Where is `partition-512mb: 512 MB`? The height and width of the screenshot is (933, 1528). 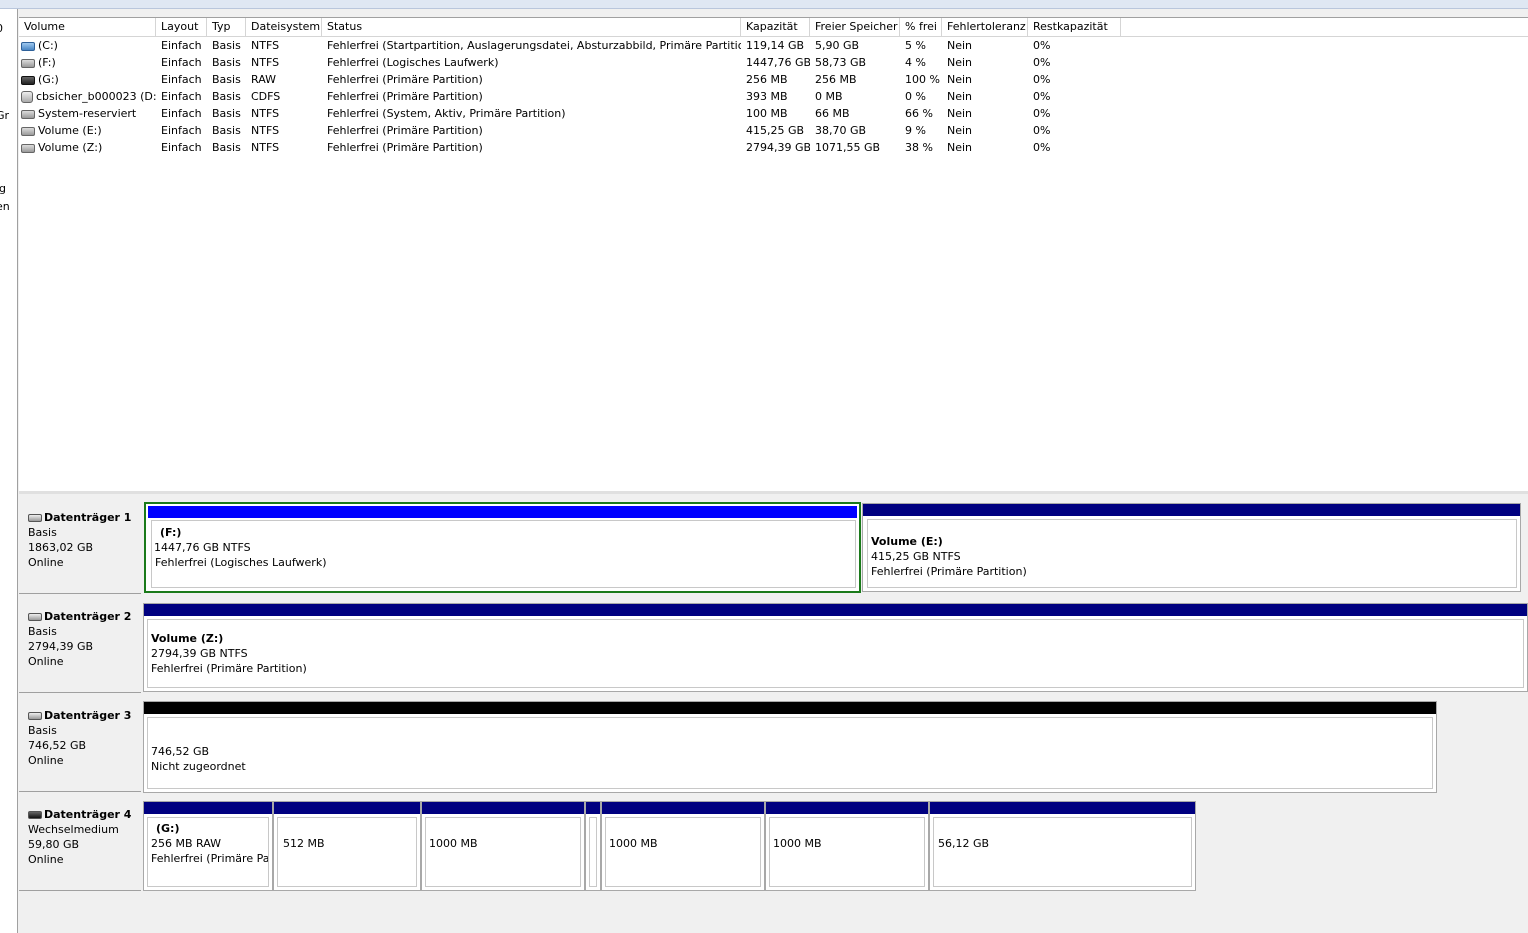 partition-512mb: 512 MB is located at coordinates (347, 846).